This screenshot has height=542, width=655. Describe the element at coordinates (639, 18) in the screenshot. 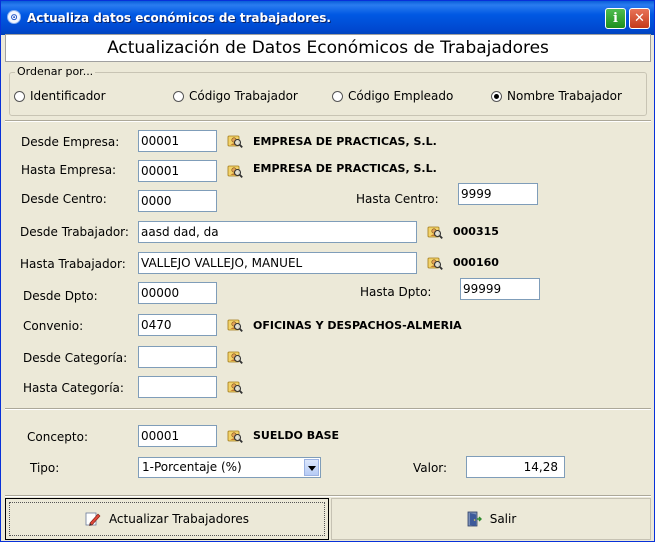

I see `close-button: ✕` at that location.